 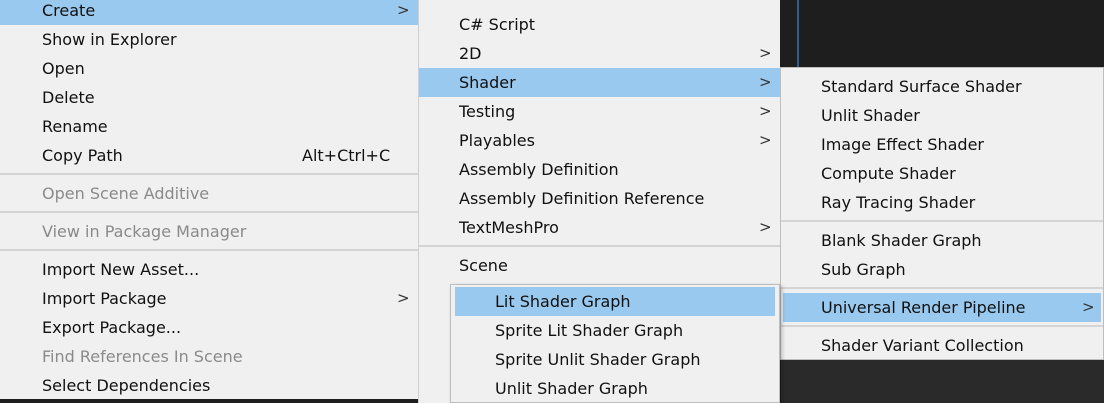 I want to click on menu-item-universal-render-pipeline: Universal Render Pipeline >, so click(x=942, y=307).